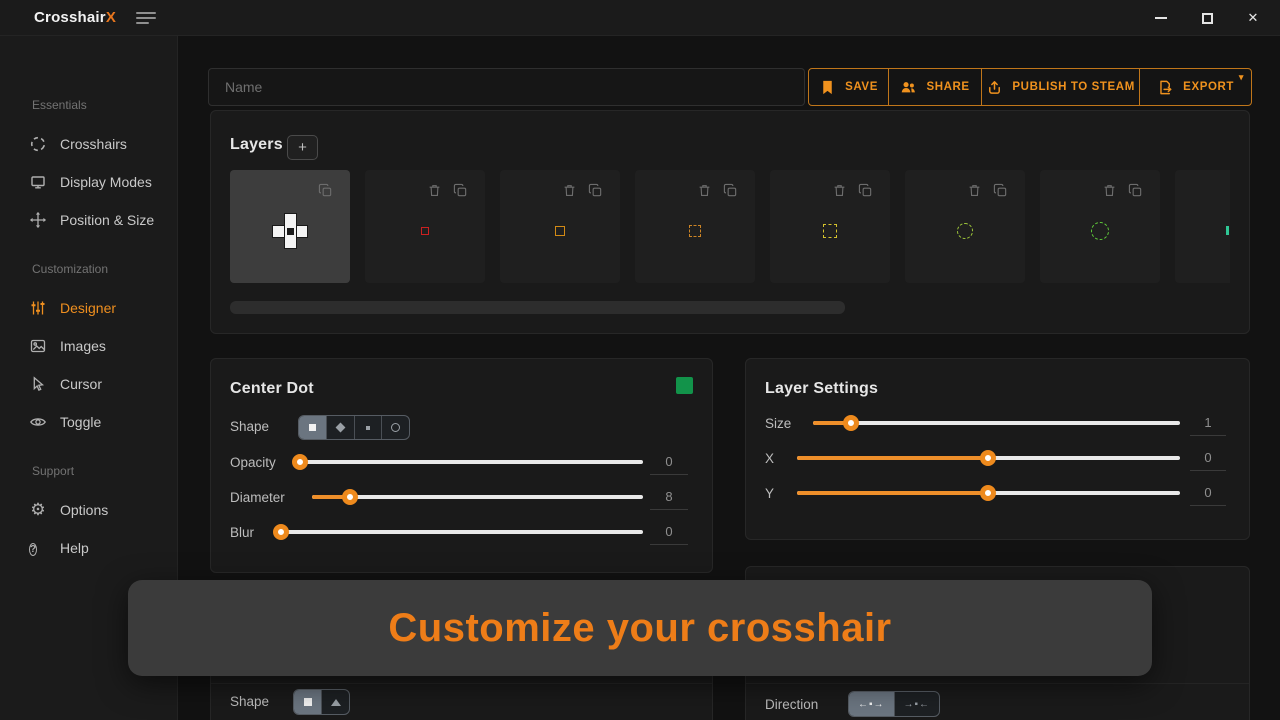 This screenshot has height=720, width=1280. I want to click on add-layer-button: +, so click(302, 147).